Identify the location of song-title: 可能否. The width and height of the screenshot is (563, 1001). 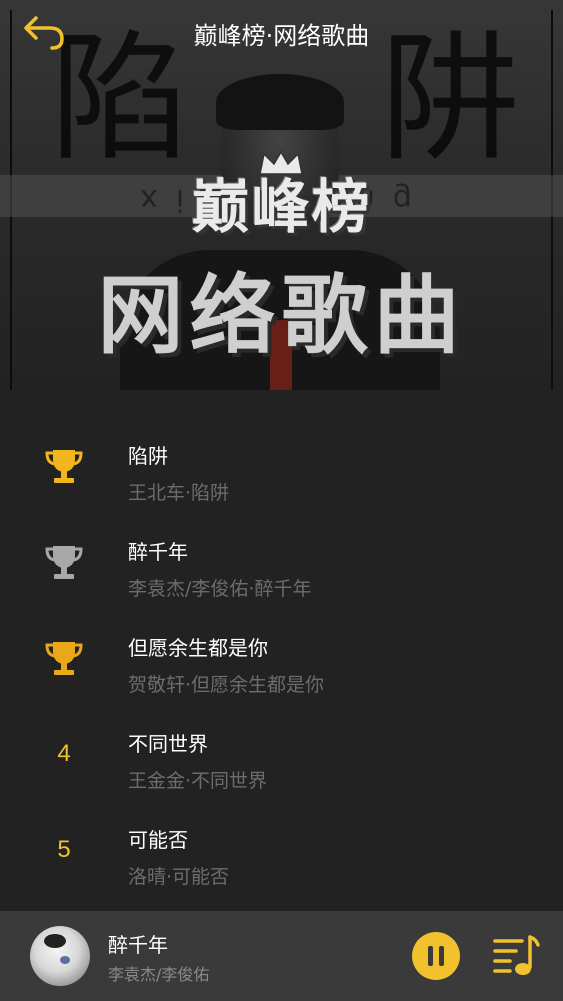
(158, 840).